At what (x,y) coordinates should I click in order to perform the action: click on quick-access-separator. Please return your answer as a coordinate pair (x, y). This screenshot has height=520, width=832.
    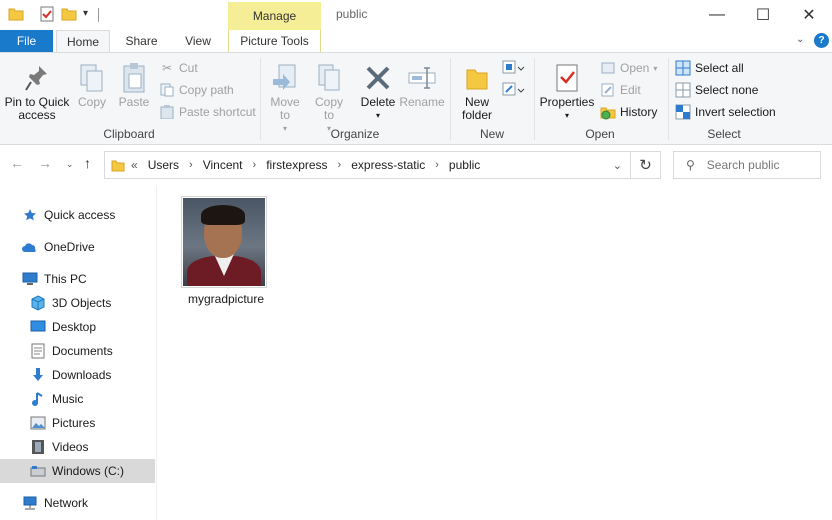
    Looking at the image, I should click on (98, 15).